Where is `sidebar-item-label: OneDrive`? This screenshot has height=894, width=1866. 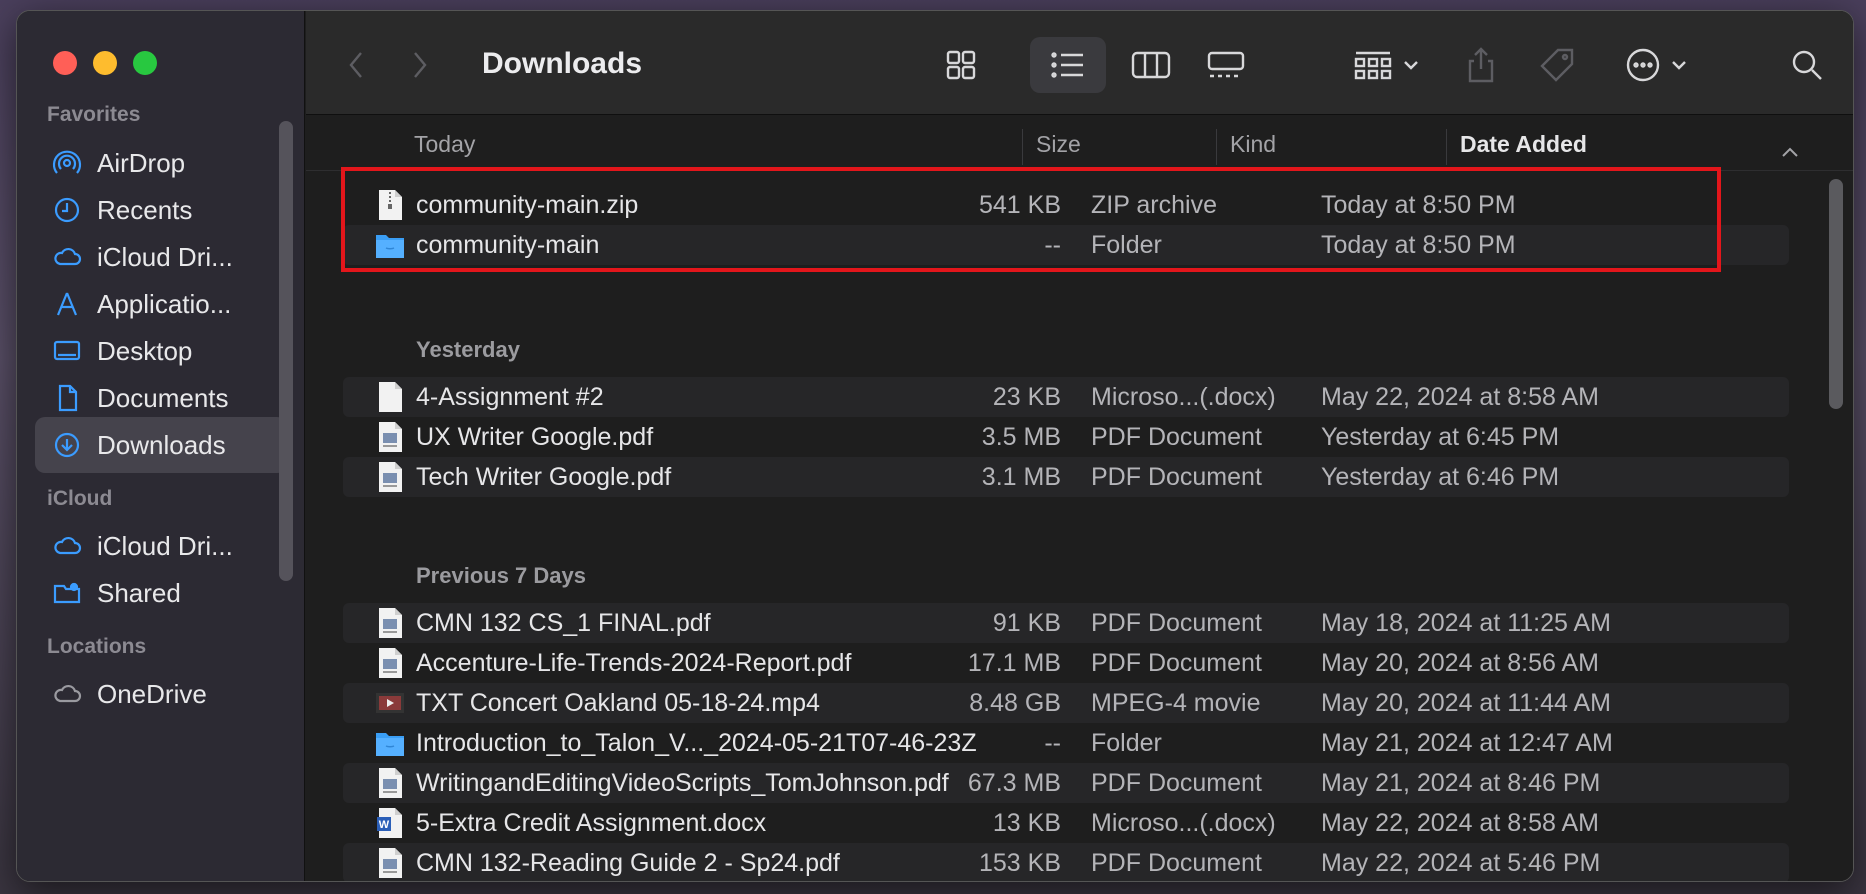 sidebar-item-label: OneDrive is located at coordinates (152, 693).